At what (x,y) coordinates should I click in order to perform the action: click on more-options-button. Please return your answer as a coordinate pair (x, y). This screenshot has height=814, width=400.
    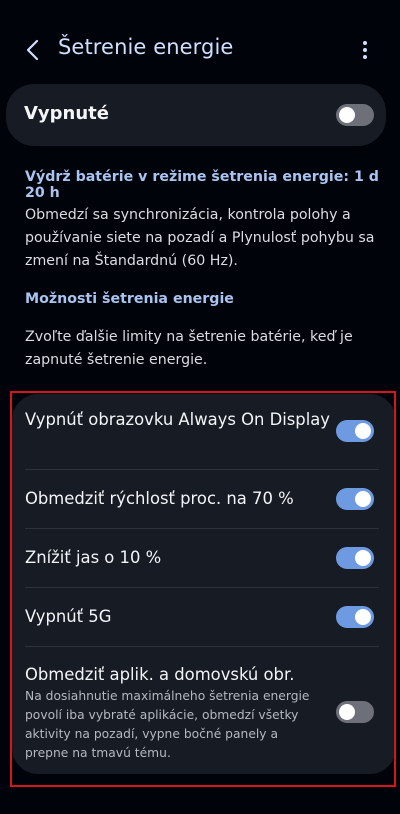
    Looking at the image, I should click on (365, 50).